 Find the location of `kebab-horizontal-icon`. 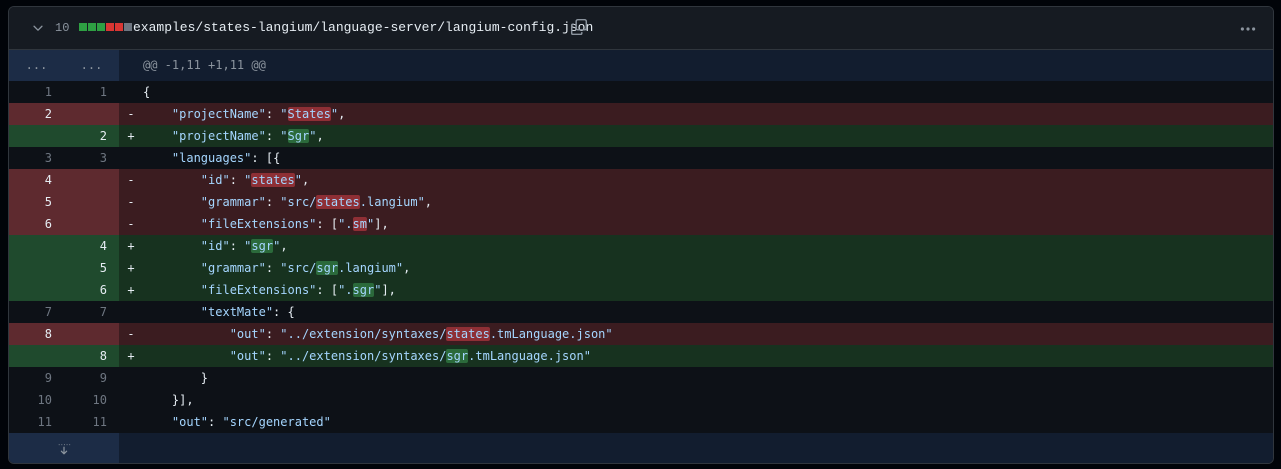

kebab-horizontal-icon is located at coordinates (1248, 29).